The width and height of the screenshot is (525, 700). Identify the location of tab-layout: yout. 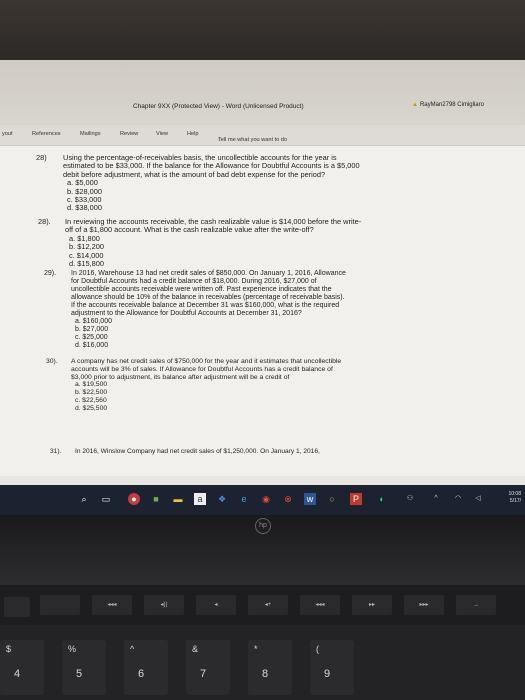
(7, 134).